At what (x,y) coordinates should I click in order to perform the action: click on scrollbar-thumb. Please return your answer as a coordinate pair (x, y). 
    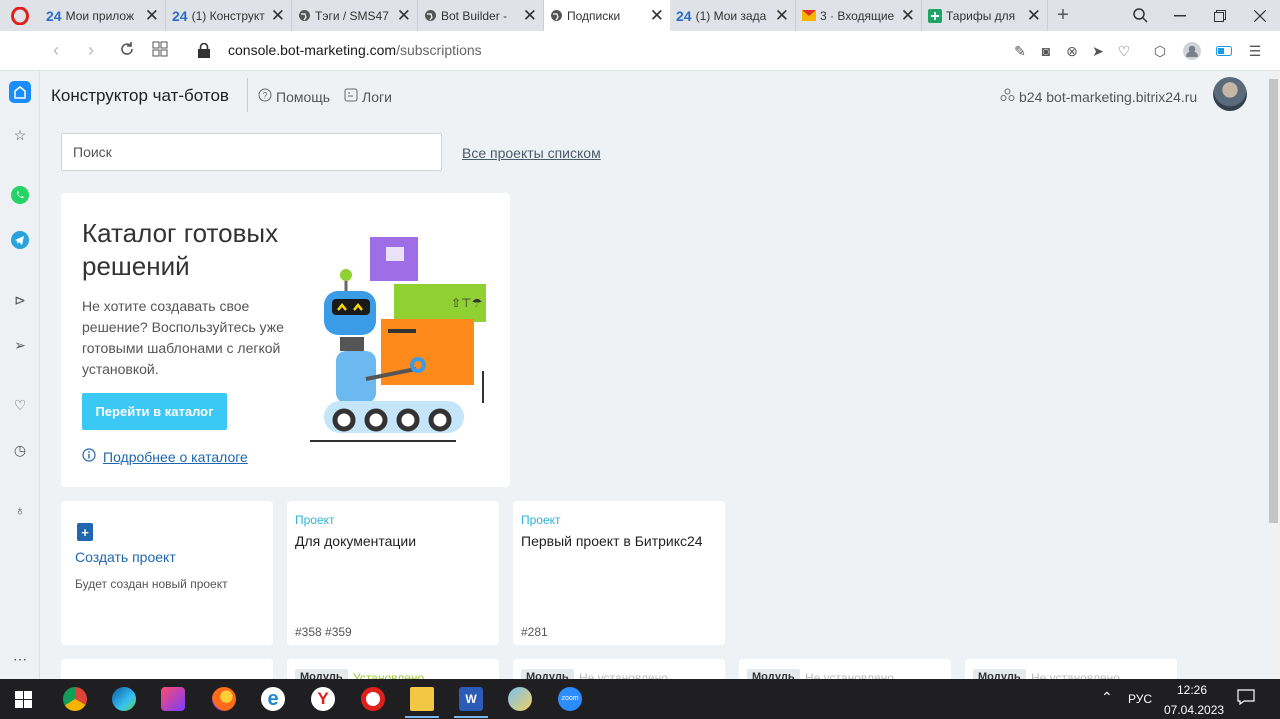
    Looking at the image, I should click on (1273, 301).